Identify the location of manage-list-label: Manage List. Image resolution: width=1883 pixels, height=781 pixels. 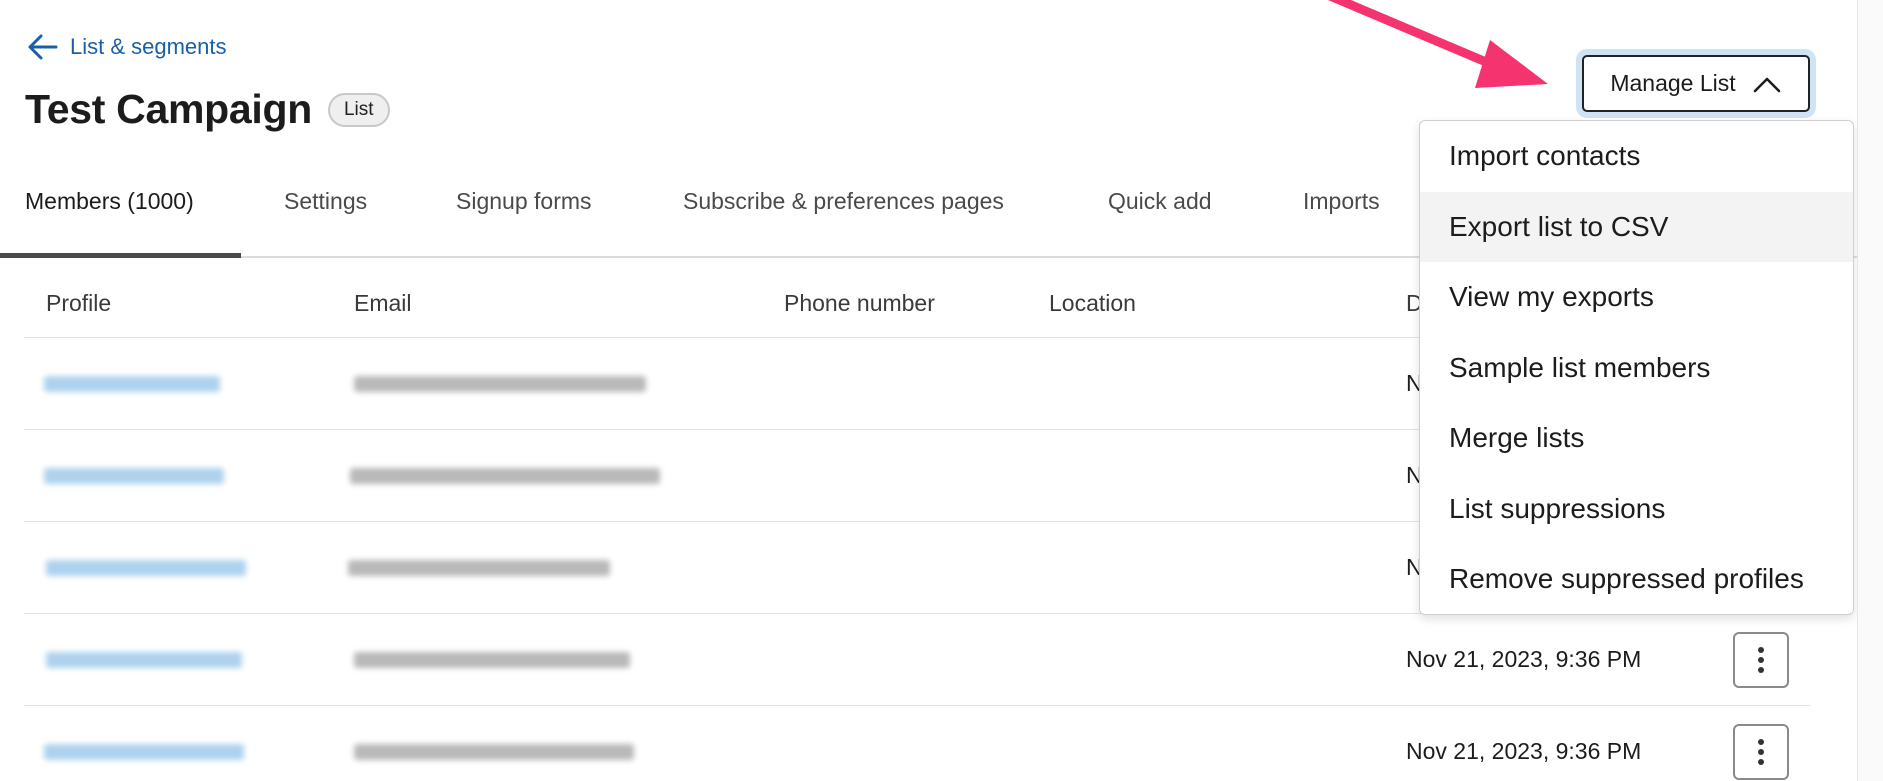
(1673, 83).